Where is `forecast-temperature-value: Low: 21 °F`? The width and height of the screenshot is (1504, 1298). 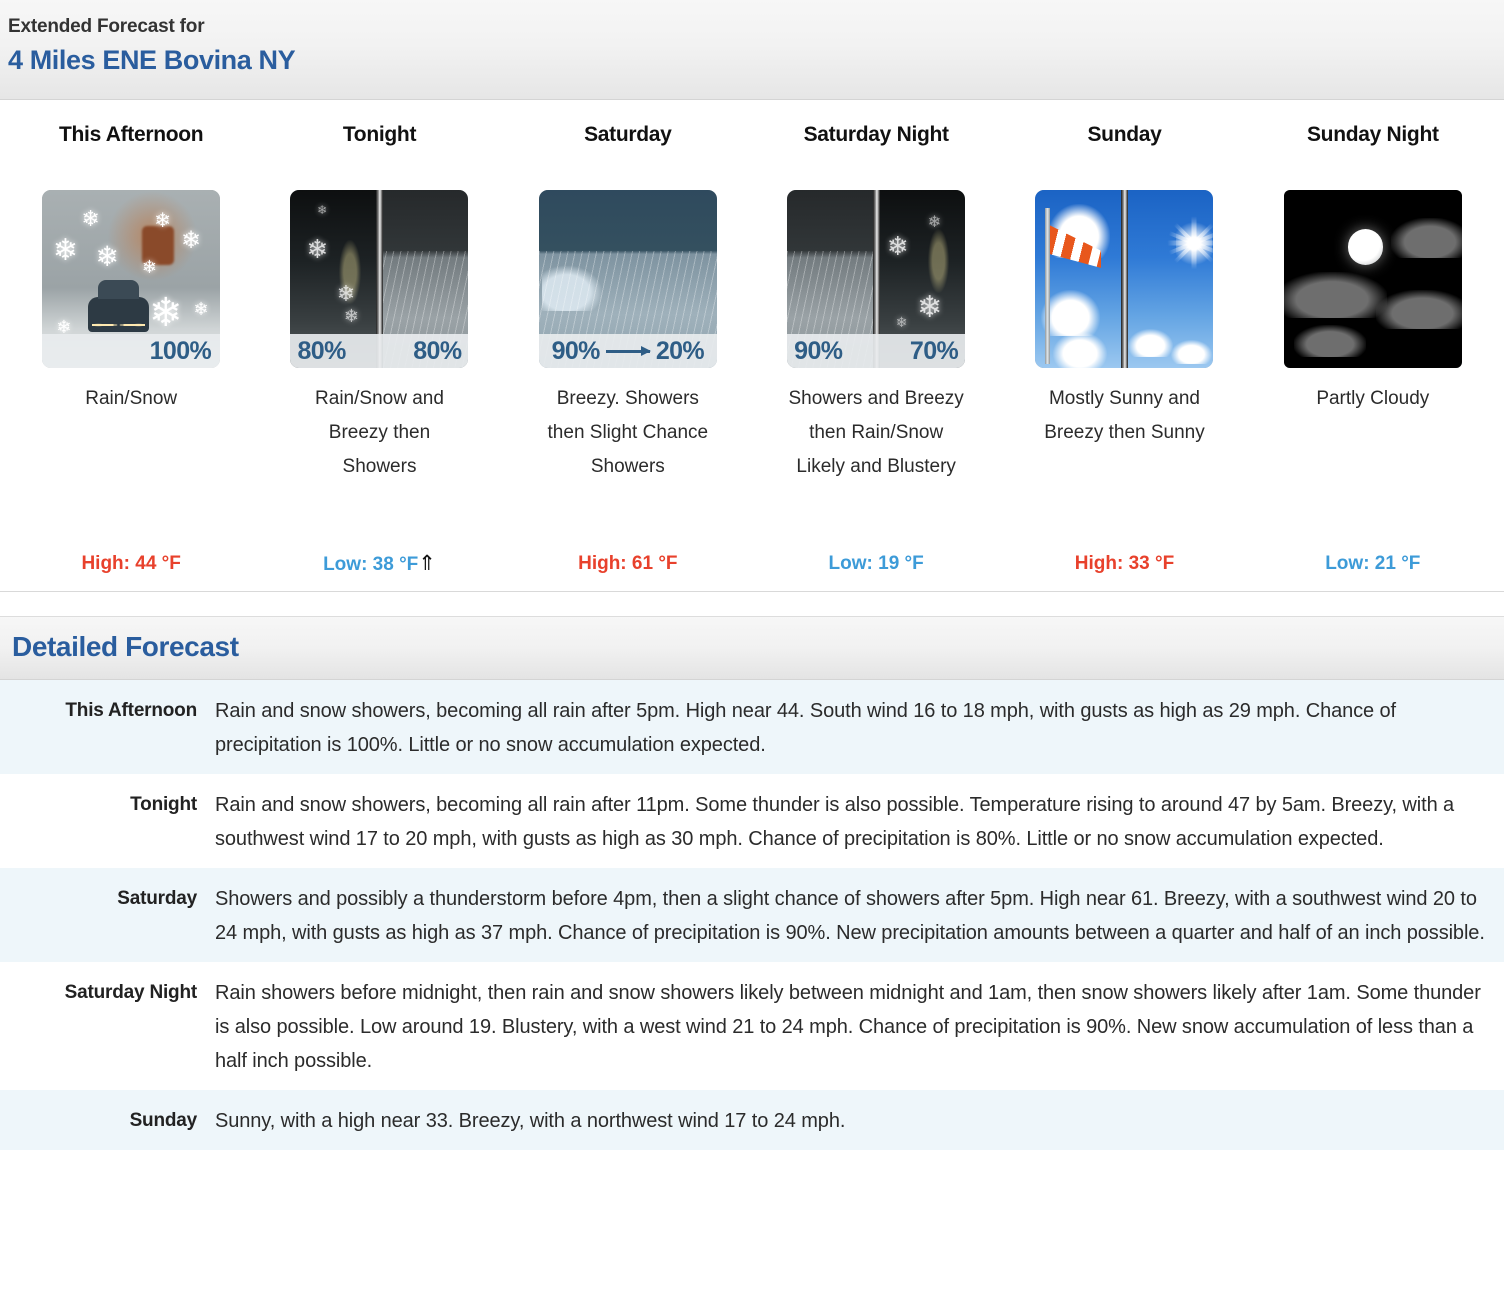
forecast-temperature-value: Low: 21 °F is located at coordinates (1373, 563).